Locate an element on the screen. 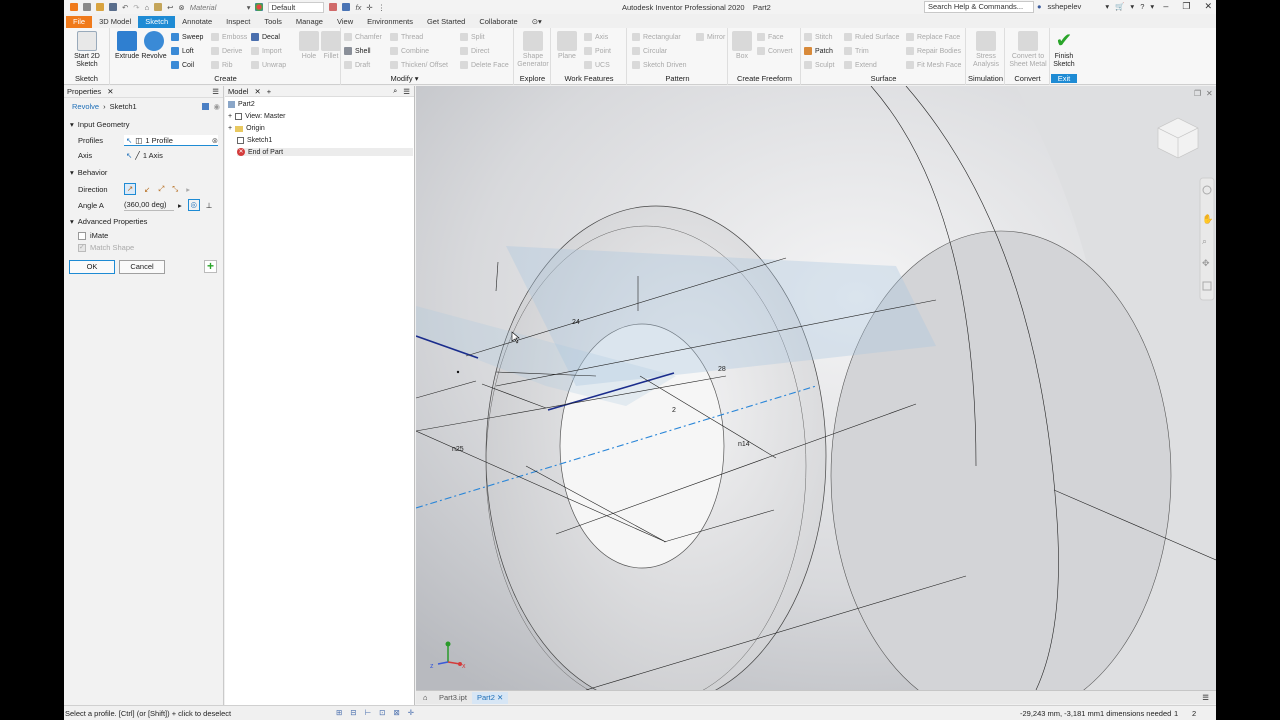 The height and width of the screenshot is (720, 1280). viewport-close-icon: ✕ is located at coordinates (1209, 93).